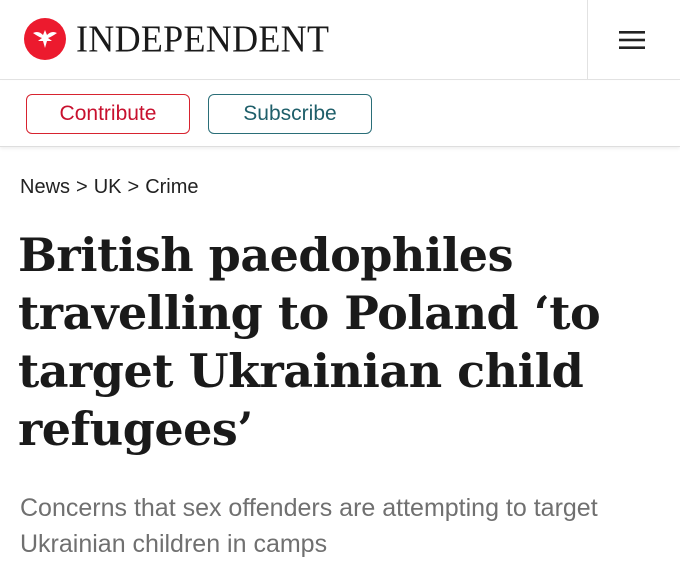  I want to click on action-bar: Contribute Subscribe, so click(340, 114).